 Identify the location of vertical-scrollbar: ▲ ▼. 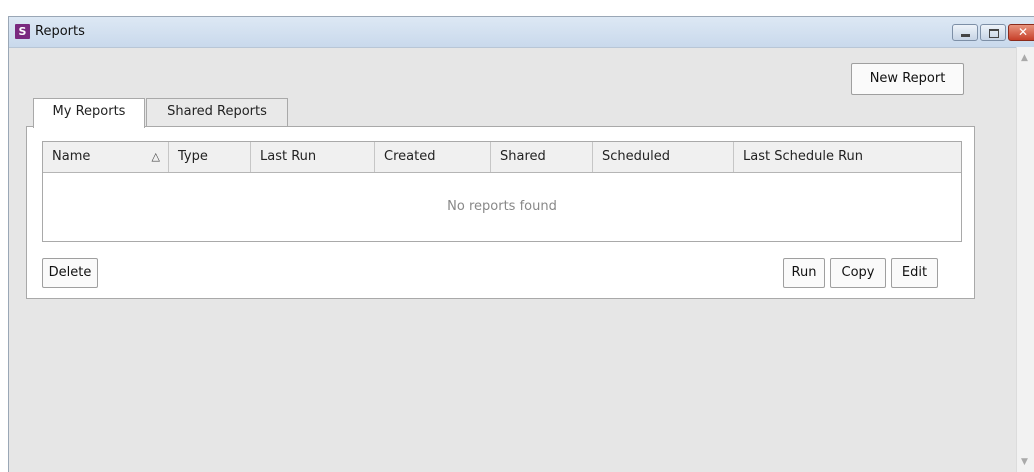
(1025, 259).